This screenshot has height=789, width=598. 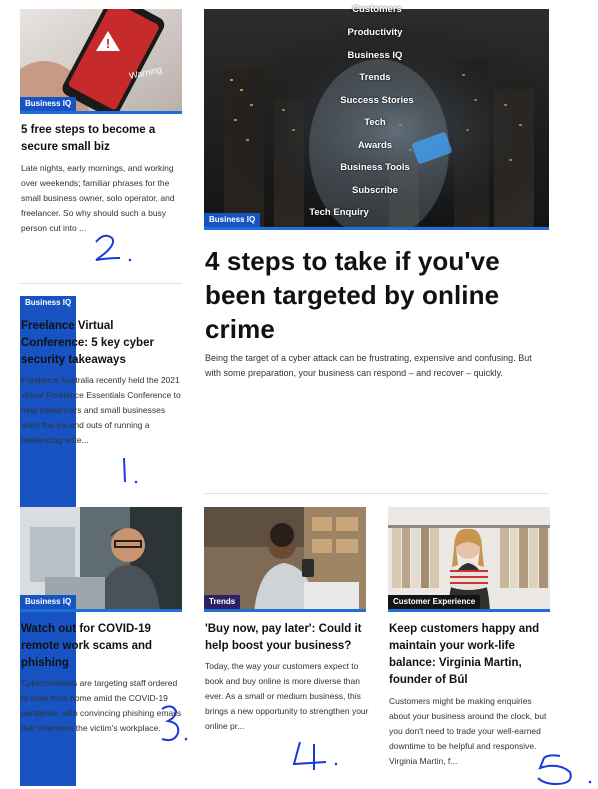 What do you see at coordinates (375, 77) in the screenshot?
I see `menu-item-trends: Trends` at bounding box center [375, 77].